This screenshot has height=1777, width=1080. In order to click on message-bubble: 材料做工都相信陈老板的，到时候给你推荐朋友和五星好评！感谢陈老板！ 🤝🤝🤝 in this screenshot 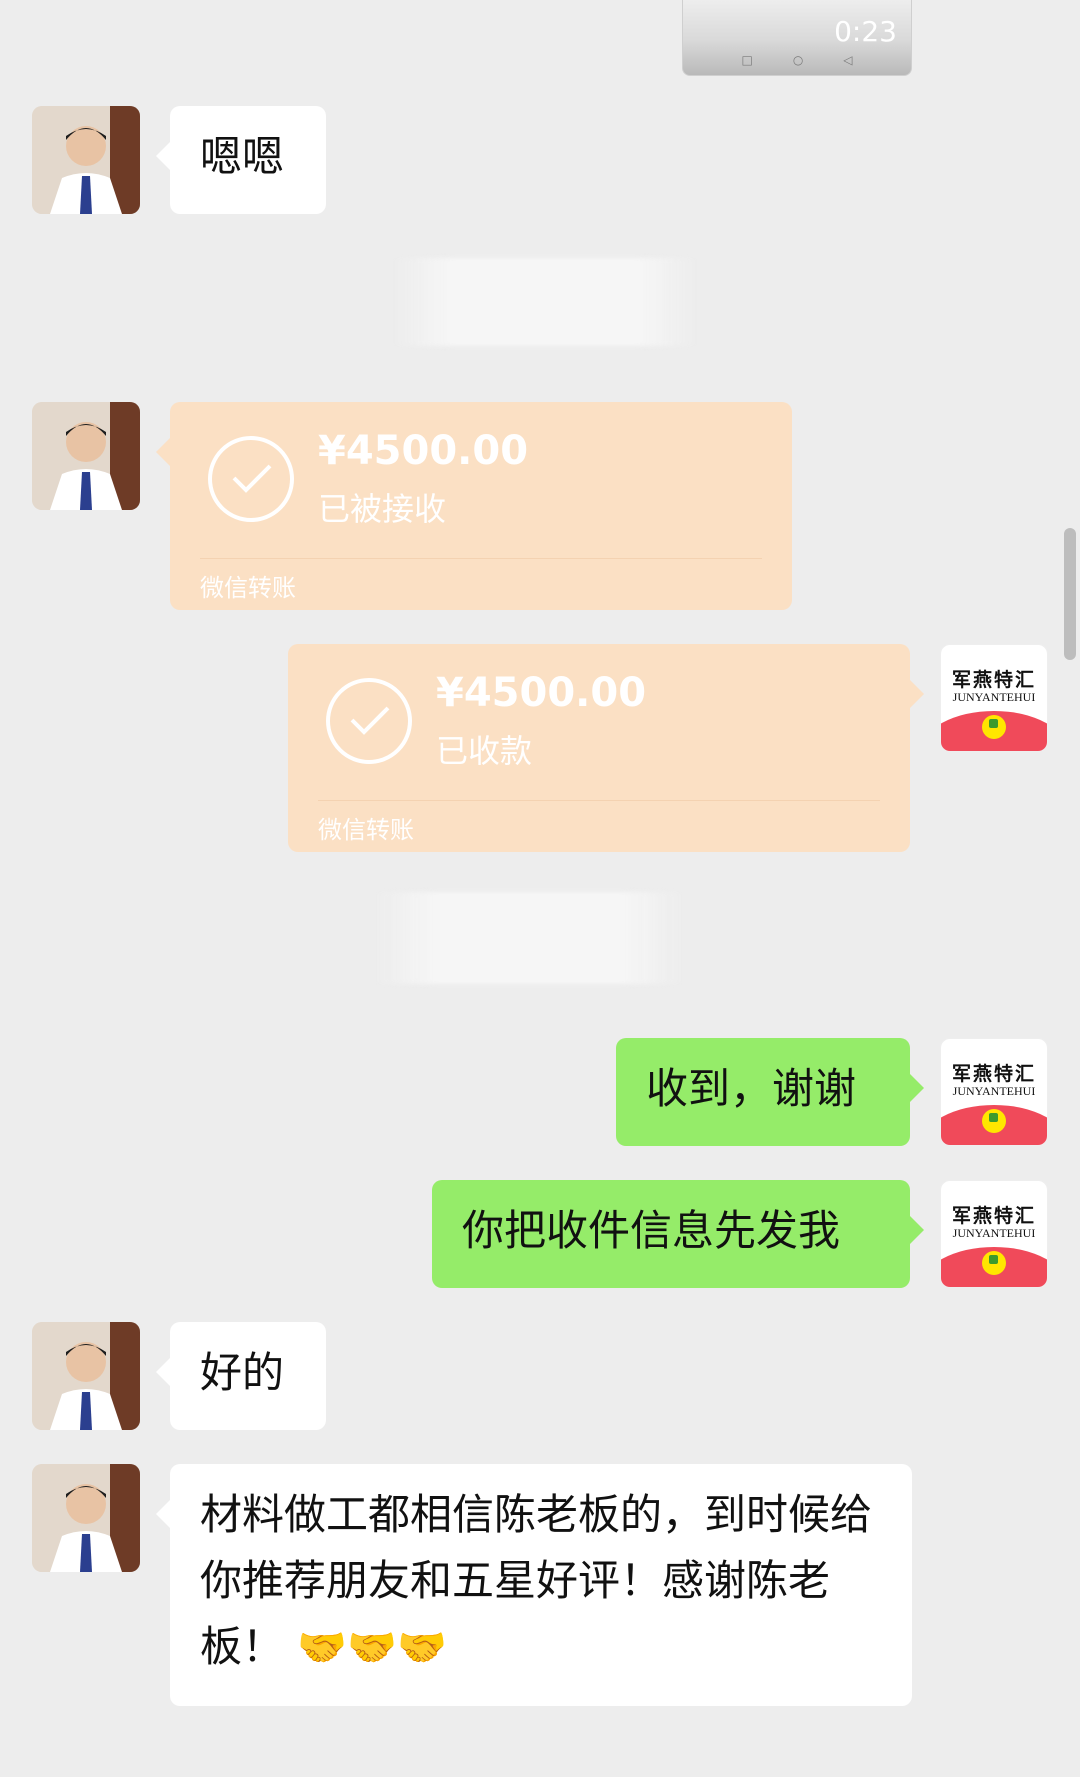, I will do `click(534, 1585)`.